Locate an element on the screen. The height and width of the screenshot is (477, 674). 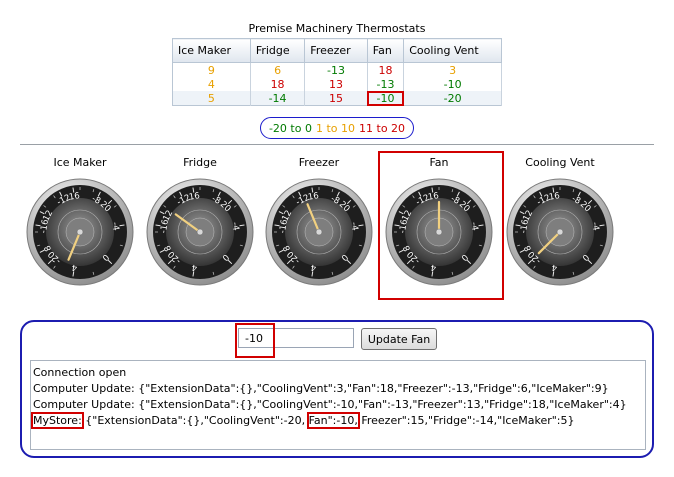
table-cell: -14 is located at coordinates (278, 98).